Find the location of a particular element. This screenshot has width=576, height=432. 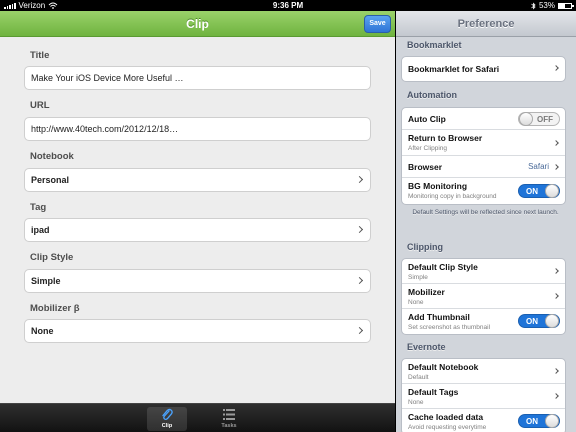

cache-loaded-data-label: Cache loaded data is located at coordinates (446, 417).